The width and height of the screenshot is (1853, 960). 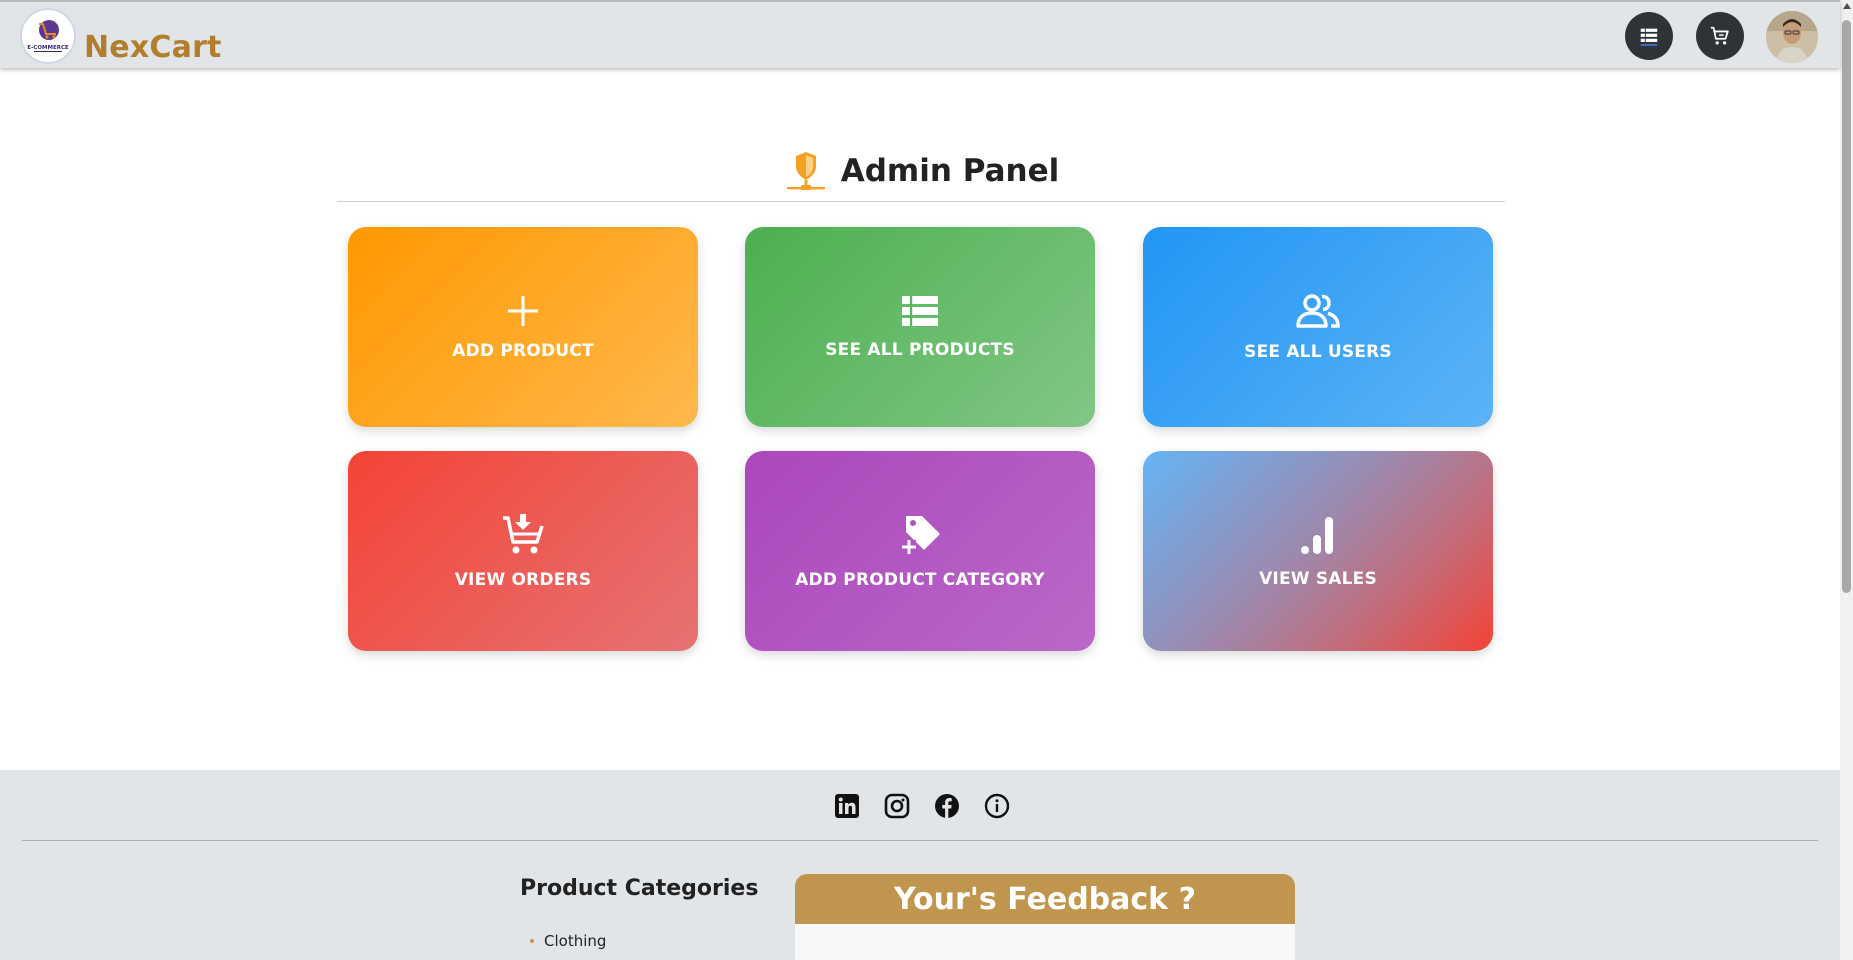 What do you see at coordinates (523, 580) in the screenshot?
I see `view-orders-label: VIEW ORDERS` at bounding box center [523, 580].